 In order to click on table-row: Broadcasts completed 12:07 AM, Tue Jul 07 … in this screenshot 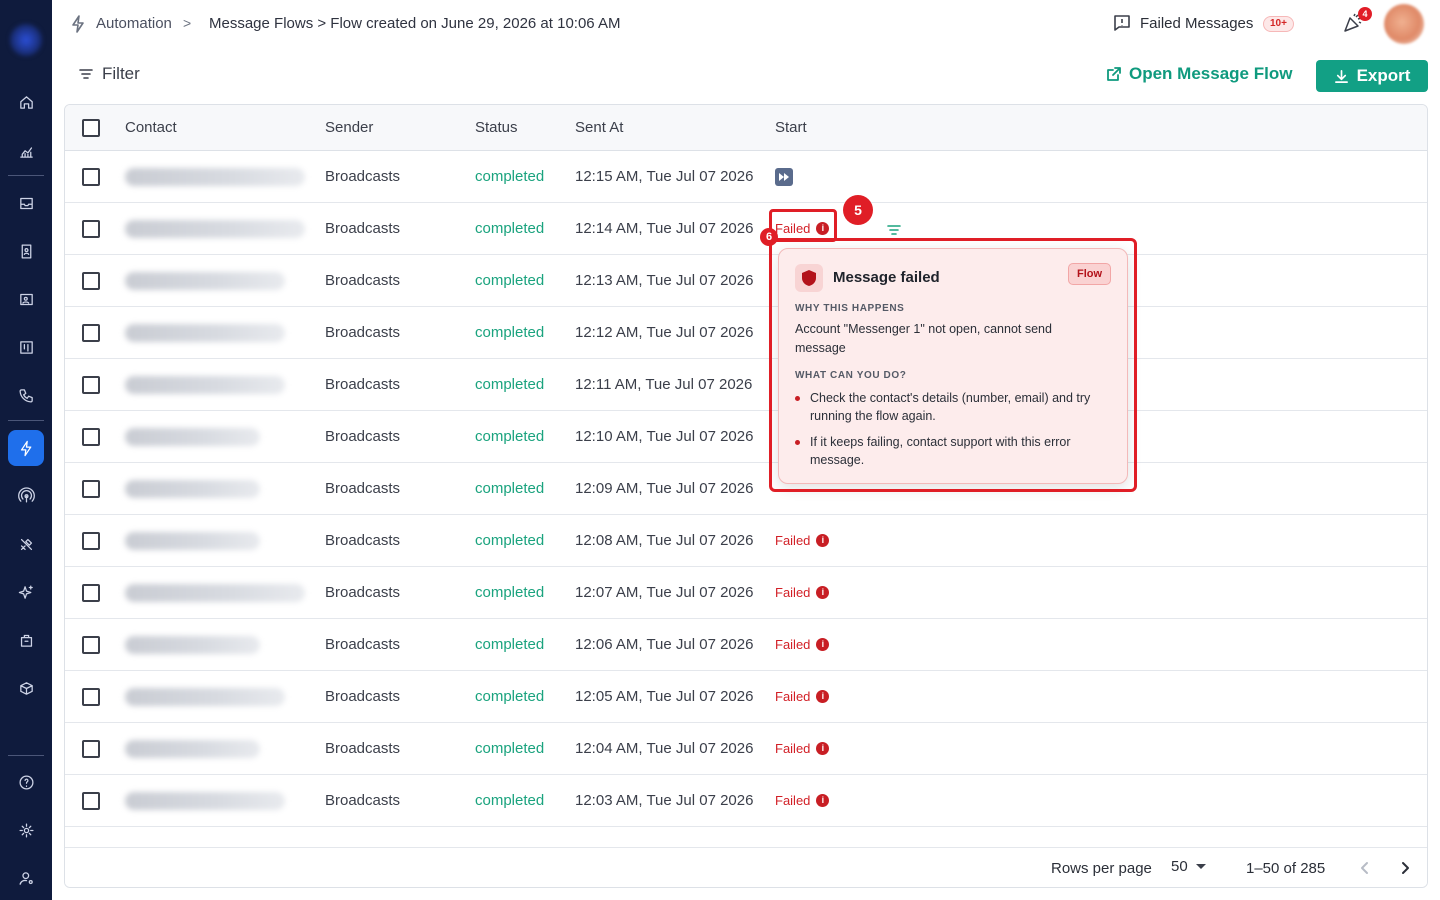, I will do `click(746, 593)`.